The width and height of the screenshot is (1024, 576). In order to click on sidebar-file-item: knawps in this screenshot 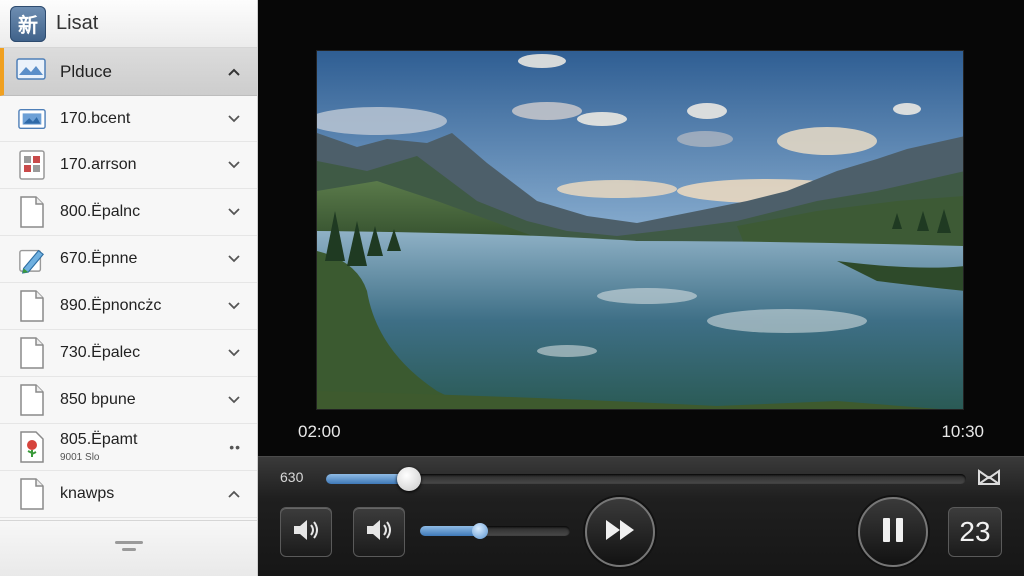, I will do `click(128, 494)`.